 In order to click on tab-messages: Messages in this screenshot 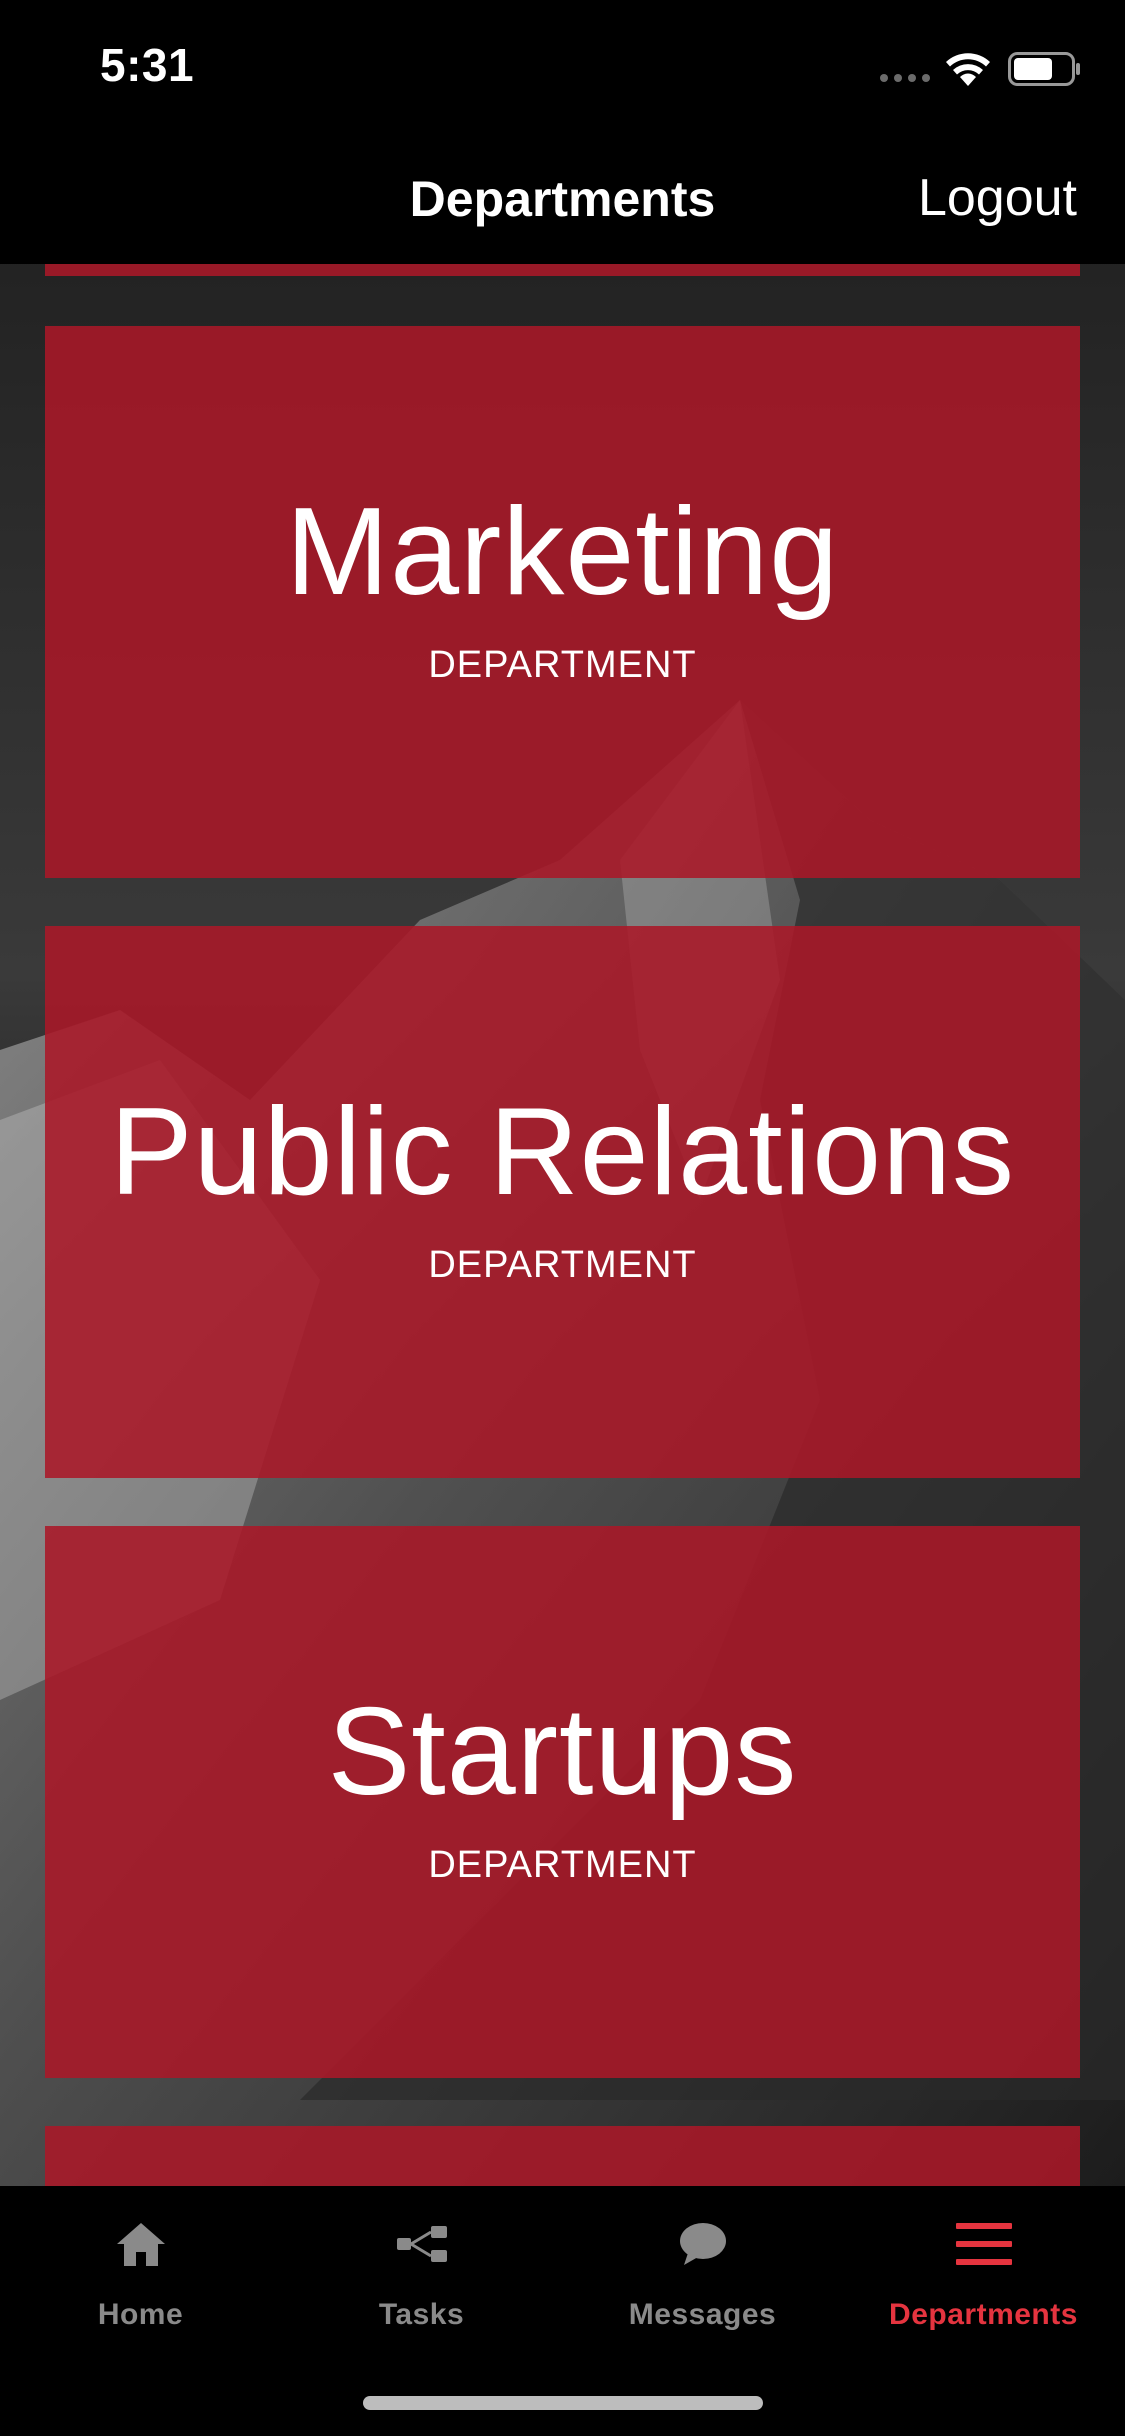, I will do `click(702, 2289)`.